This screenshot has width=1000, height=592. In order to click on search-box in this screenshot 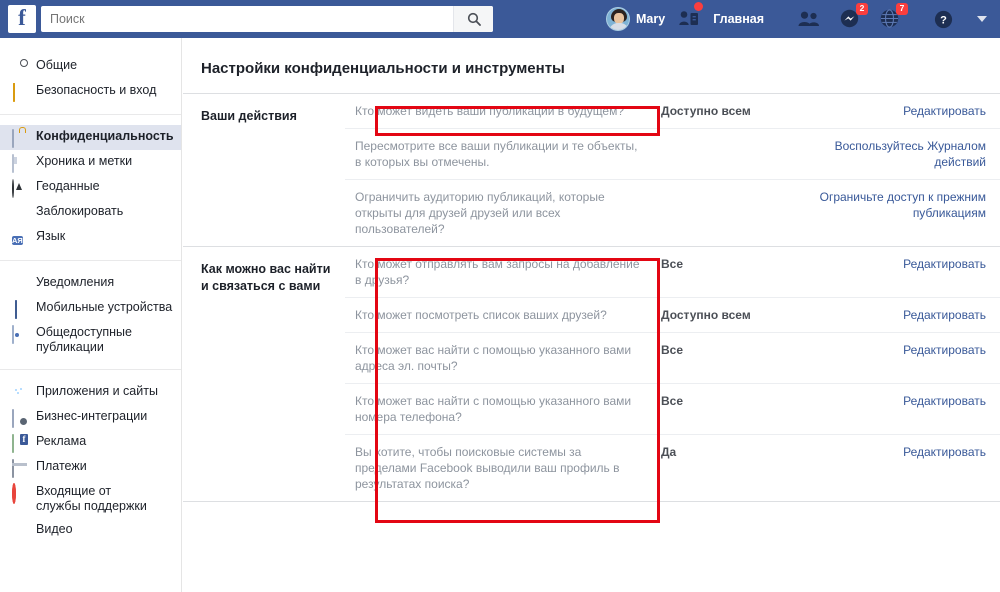, I will do `click(267, 19)`.